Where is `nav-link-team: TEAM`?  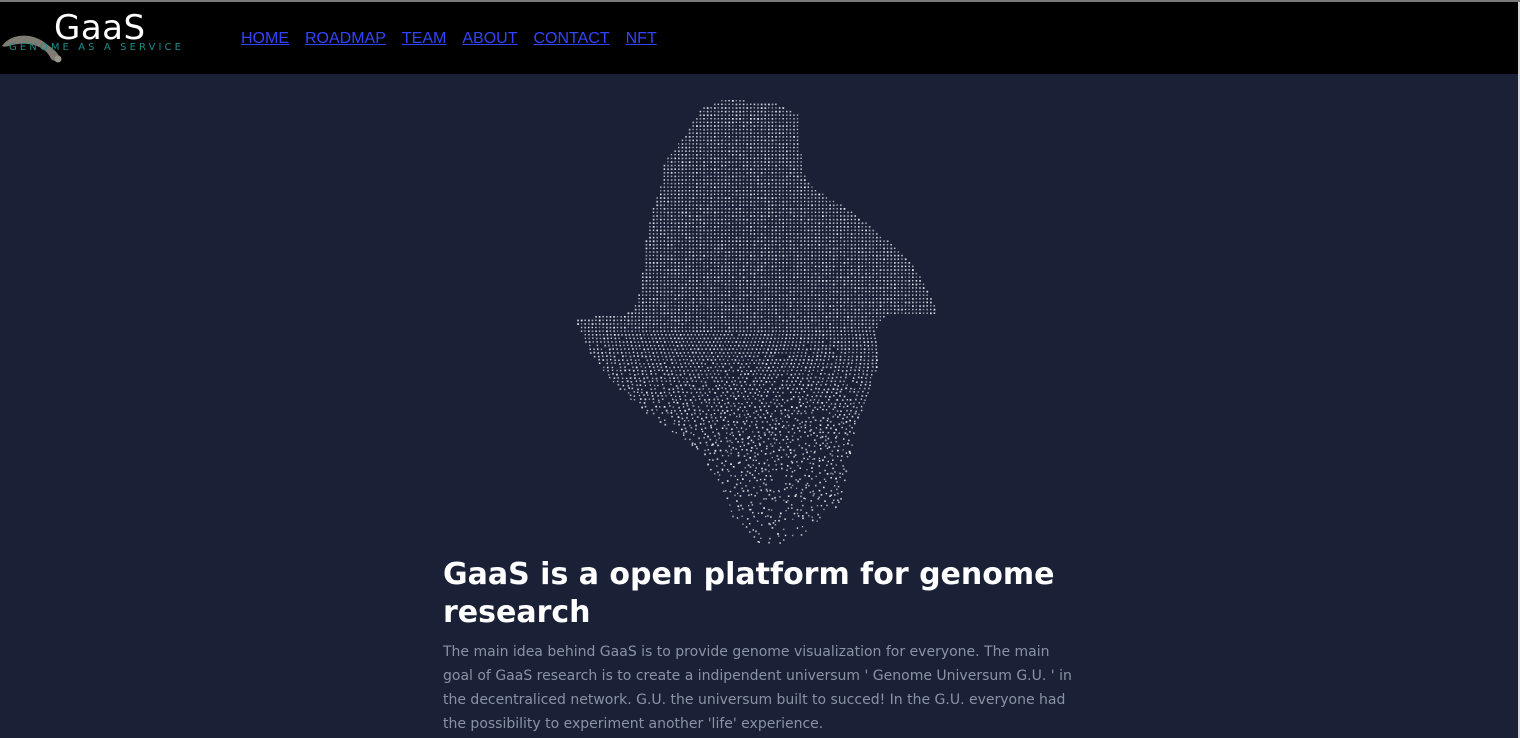 nav-link-team: TEAM is located at coordinates (424, 39).